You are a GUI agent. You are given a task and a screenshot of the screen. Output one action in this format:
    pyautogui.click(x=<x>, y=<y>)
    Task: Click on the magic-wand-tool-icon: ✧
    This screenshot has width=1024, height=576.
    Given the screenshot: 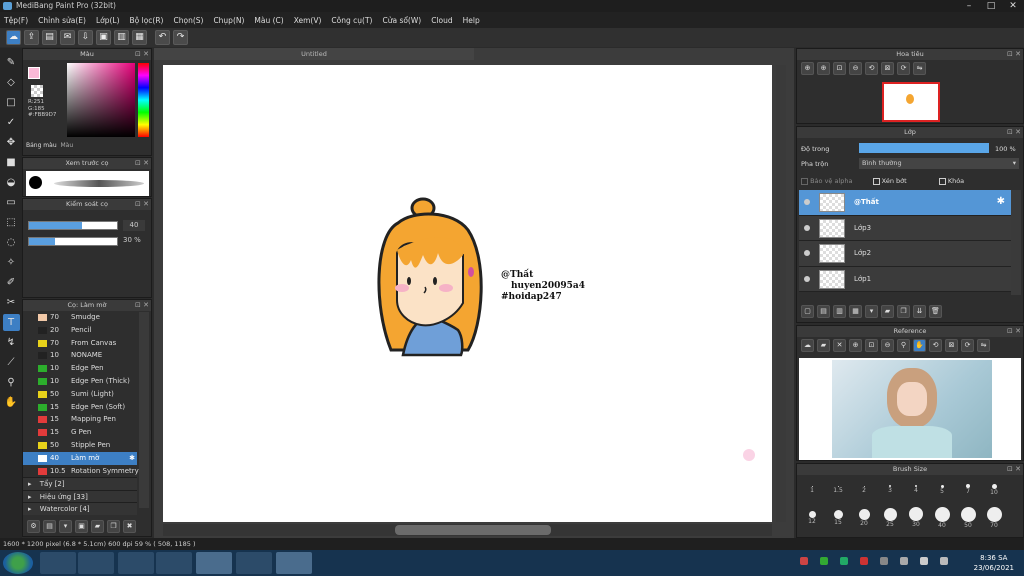 What is the action you would take?
    pyautogui.click(x=11, y=262)
    